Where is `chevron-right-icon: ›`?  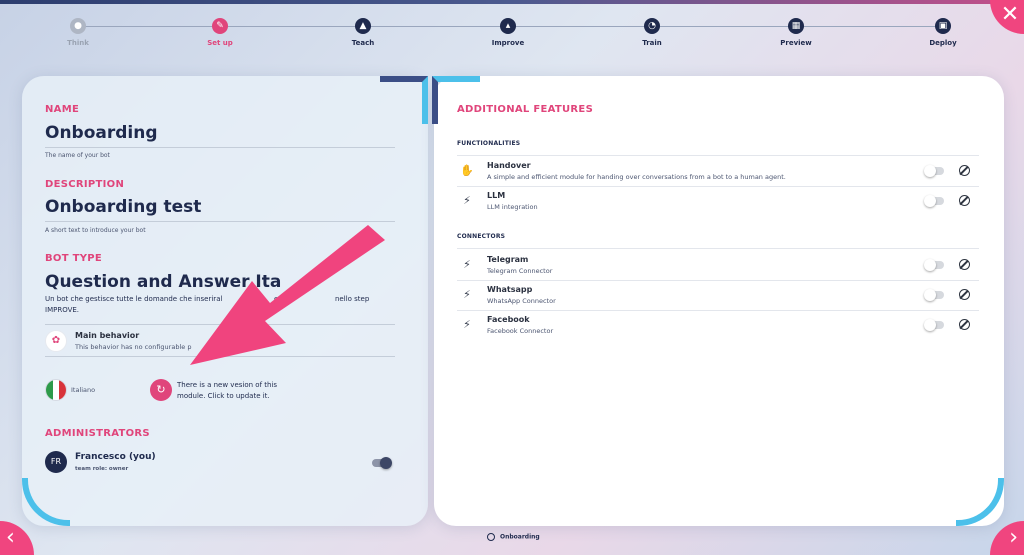
chevron-right-icon: › is located at coordinates (1013, 537).